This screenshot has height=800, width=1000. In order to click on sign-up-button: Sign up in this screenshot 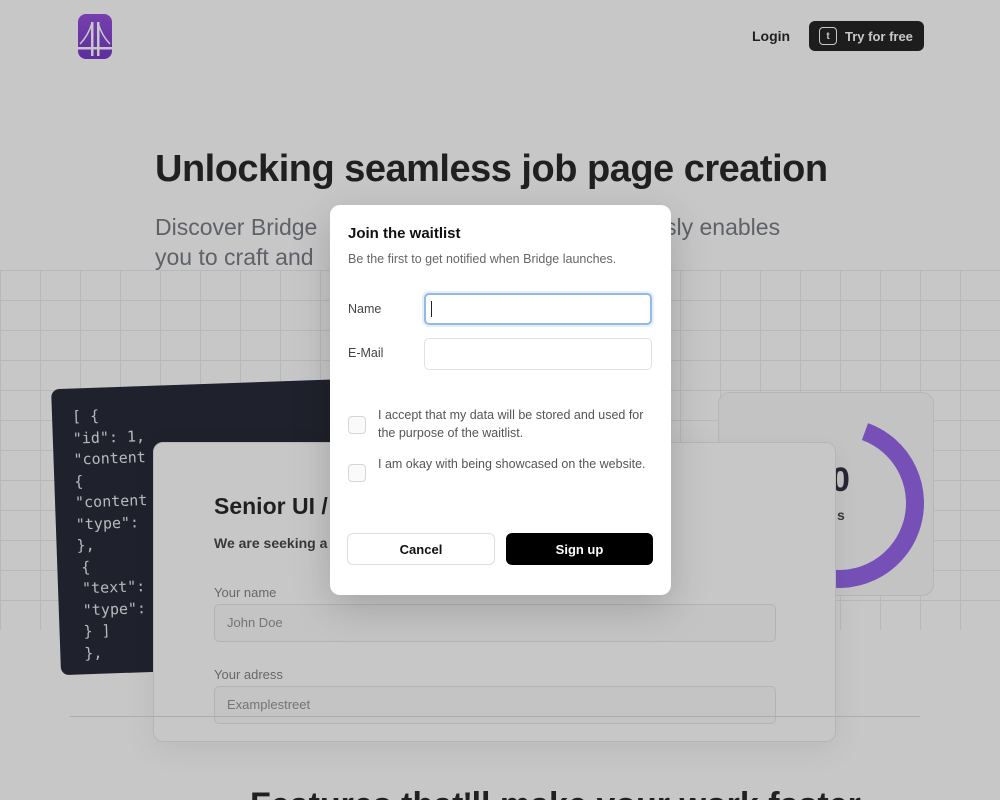, I will do `click(579, 549)`.